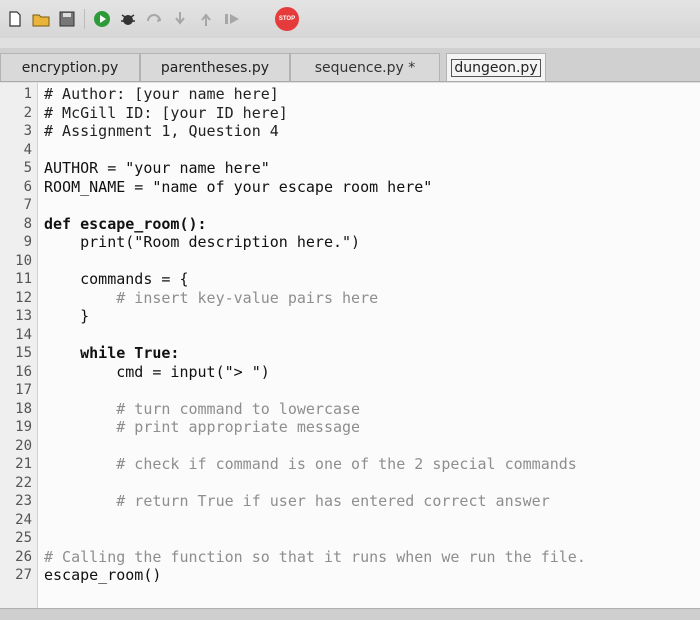 This screenshot has height=620, width=700. Describe the element at coordinates (27, 112) in the screenshot. I see `line-number: 2` at that location.